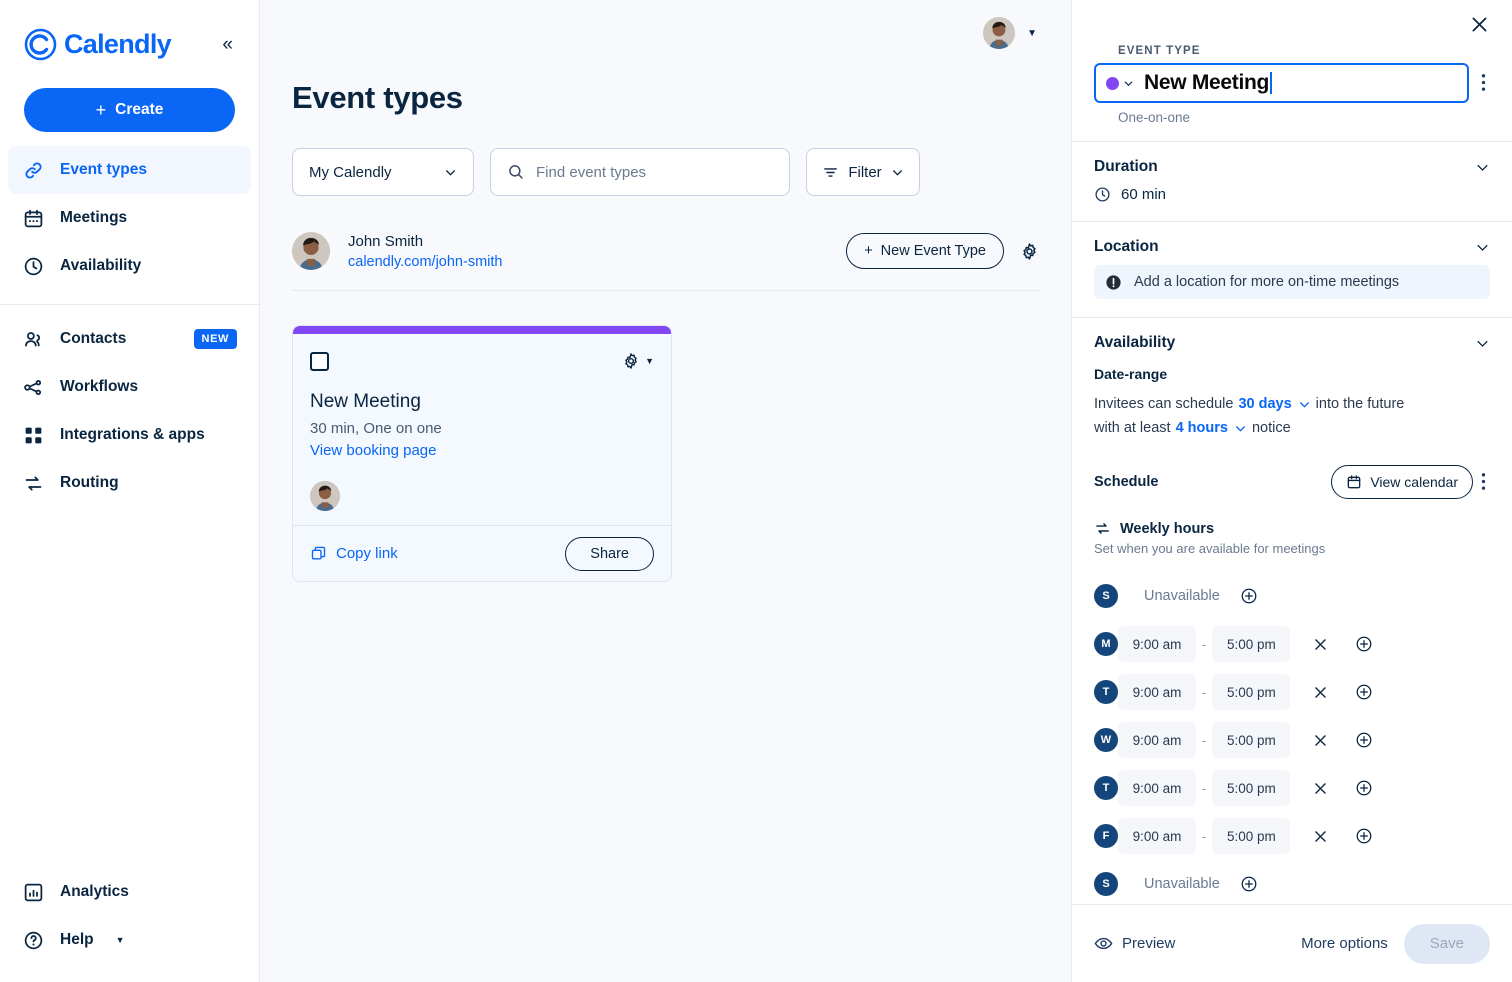  I want to click on sidebar-item-label: Contacts, so click(93, 338).